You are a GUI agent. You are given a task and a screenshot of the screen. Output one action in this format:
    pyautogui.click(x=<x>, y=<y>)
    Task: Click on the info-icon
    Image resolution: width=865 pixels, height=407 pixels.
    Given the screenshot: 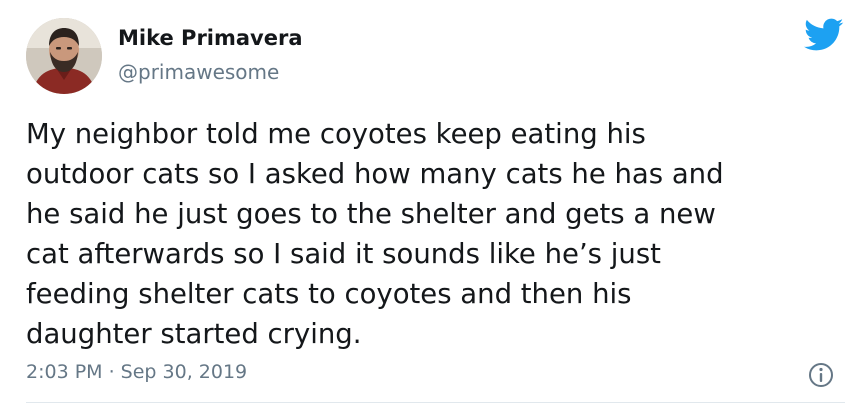 What is the action you would take?
    pyautogui.click(x=821, y=375)
    